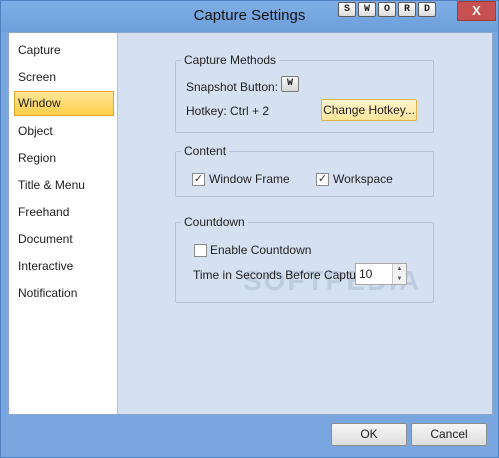 Image resolution: width=499 pixels, height=458 pixels. What do you see at coordinates (280, 275) in the screenshot?
I see `time-seconds-label: Time in Seconds Before Capture` at bounding box center [280, 275].